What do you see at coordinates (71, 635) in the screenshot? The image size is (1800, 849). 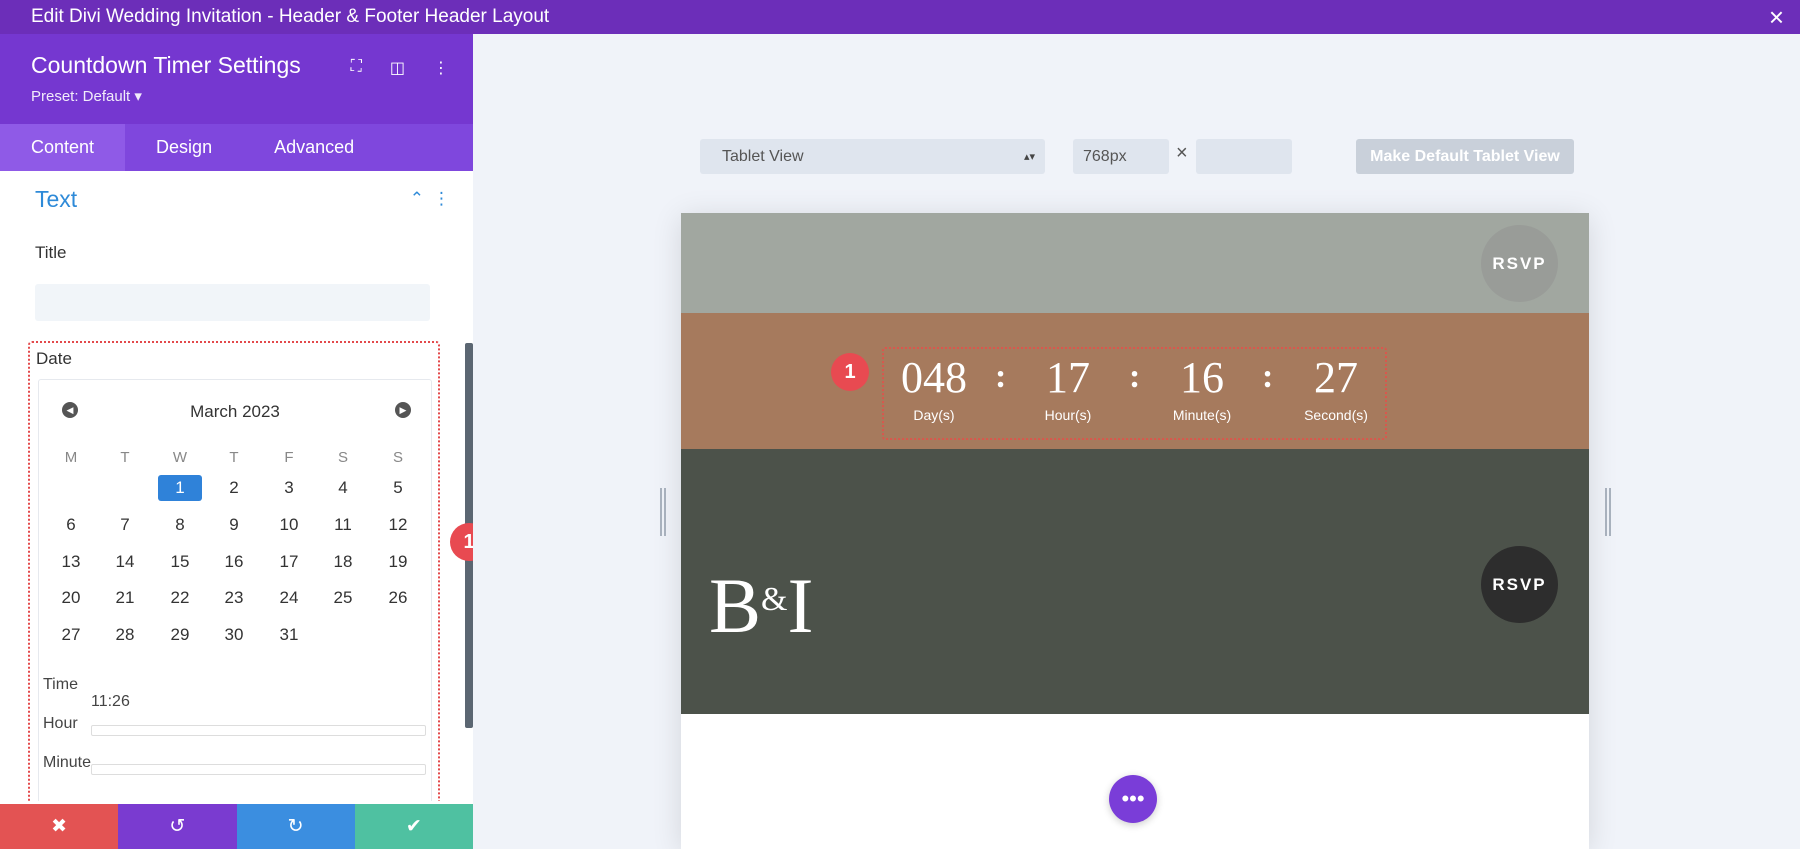 I see `calendar-day: 27` at bounding box center [71, 635].